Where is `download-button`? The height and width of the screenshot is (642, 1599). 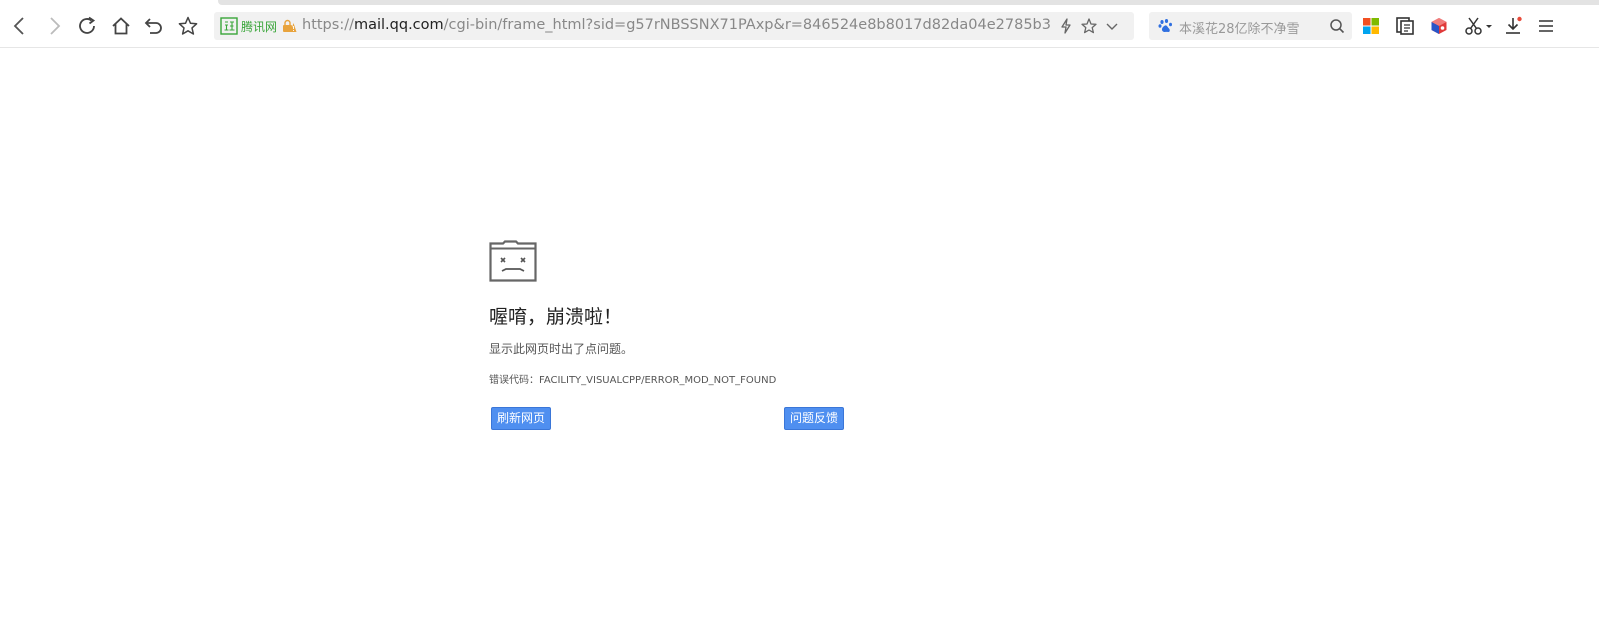 download-button is located at coordinates (1513, 26).